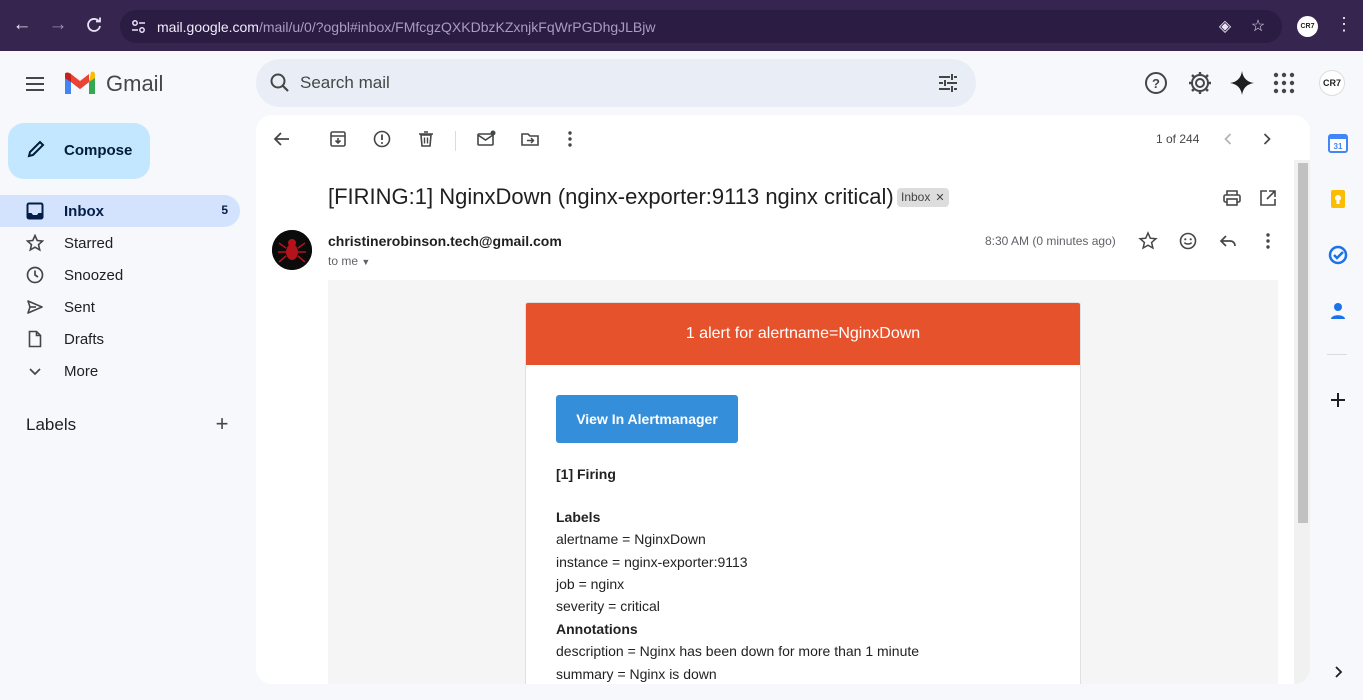  What do you see at coordinates (365, 262) in the screenshot?
I see `chevron-down-icon: ▼` at bounding box center [365, 262].